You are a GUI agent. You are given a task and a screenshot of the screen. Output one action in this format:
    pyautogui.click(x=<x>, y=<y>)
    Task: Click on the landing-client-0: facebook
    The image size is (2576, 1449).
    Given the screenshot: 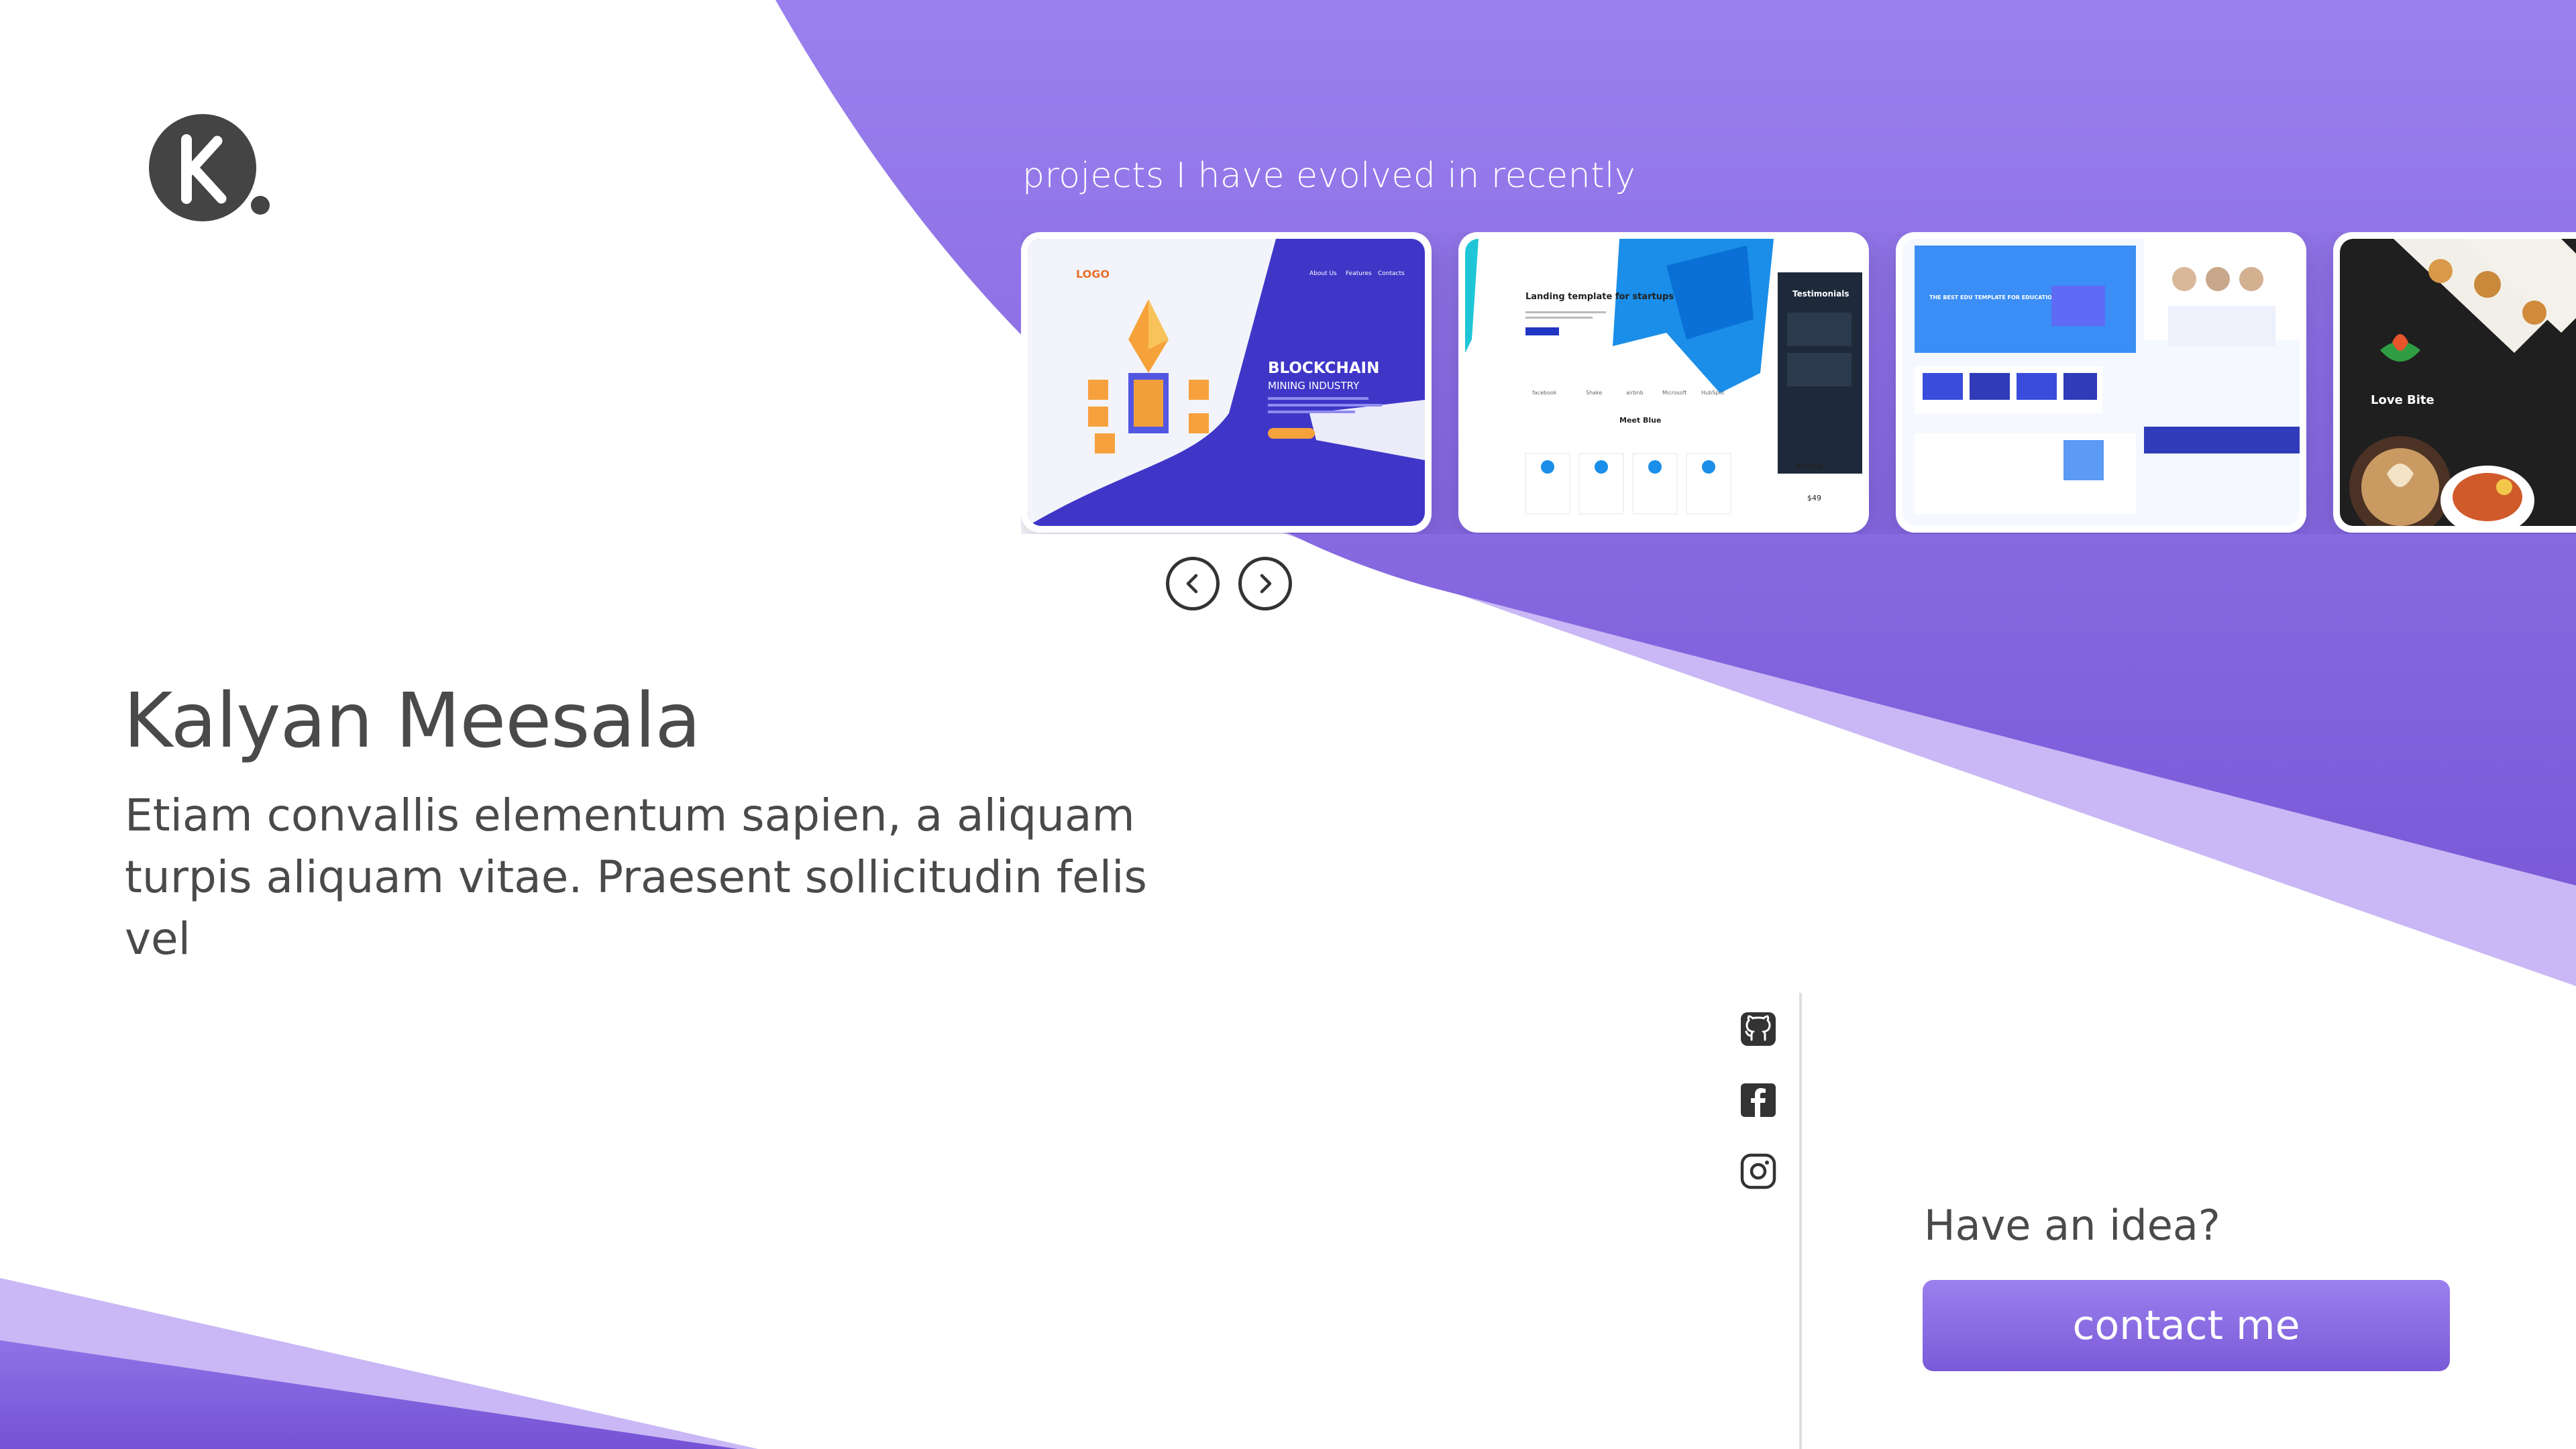 What is the action you would take?
    pyautogui.click(x=1544, y=393)
    